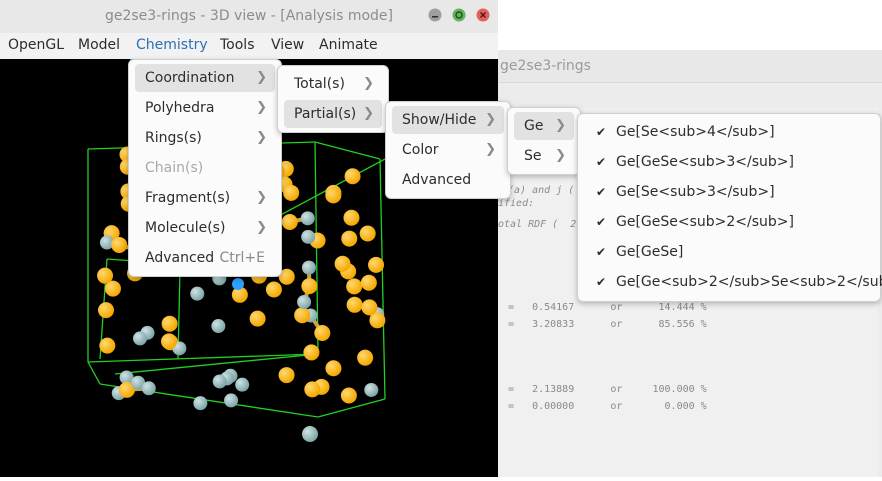 Image resolution: width=882 pixels, height=481 pixels. I want to click on maximize-icon, so click(459, 15).